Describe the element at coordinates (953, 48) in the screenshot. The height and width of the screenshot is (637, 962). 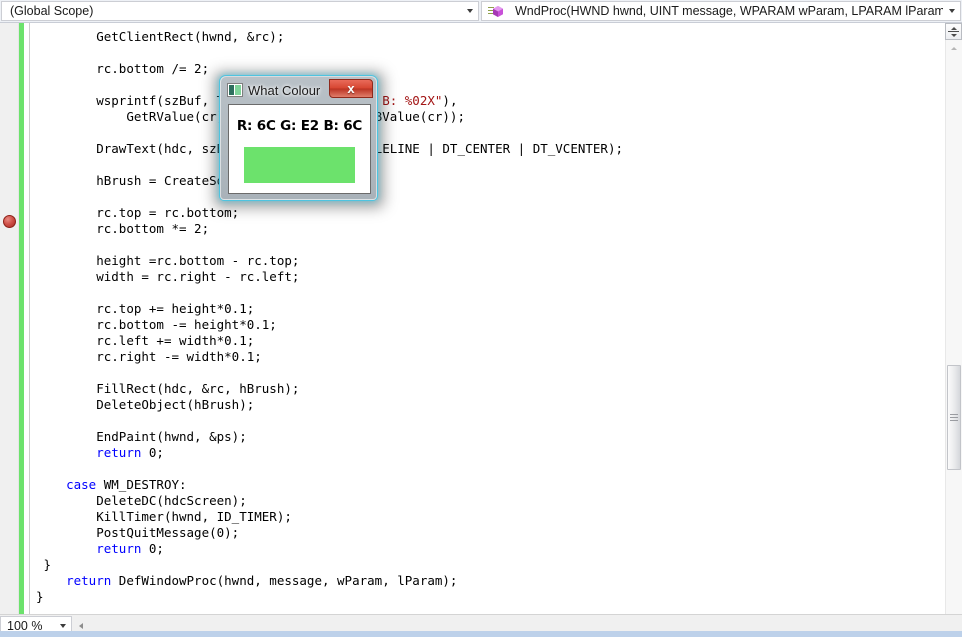
I see `chevron-up-icon` at that location.